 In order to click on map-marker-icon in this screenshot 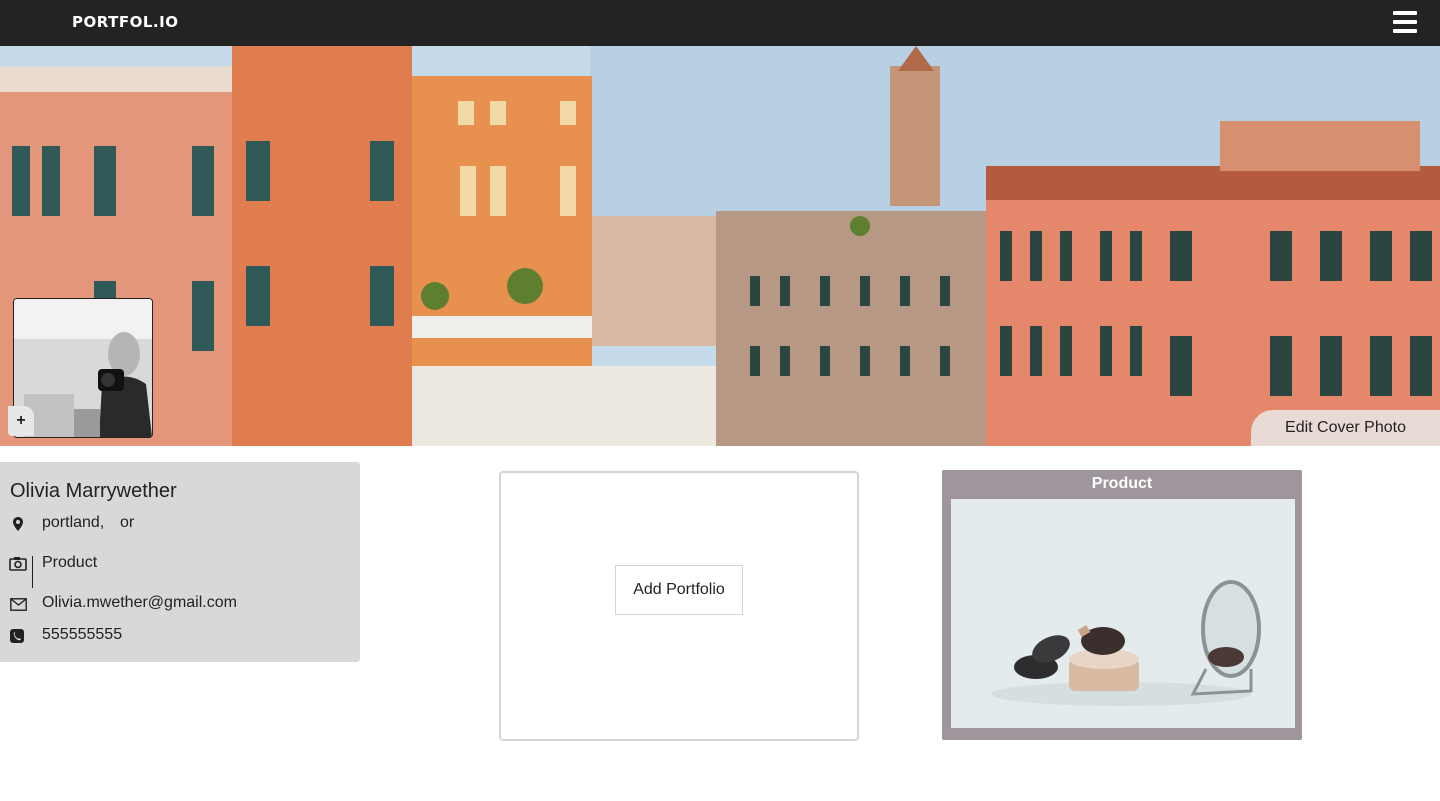, I will do `click(18, 524)`.